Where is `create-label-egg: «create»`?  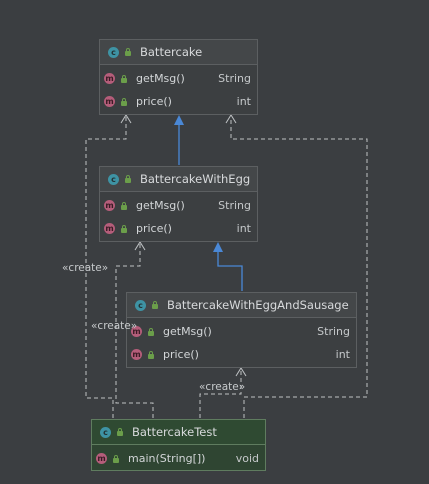 create-label-egg: «create» is located at coordinates (85, 268).